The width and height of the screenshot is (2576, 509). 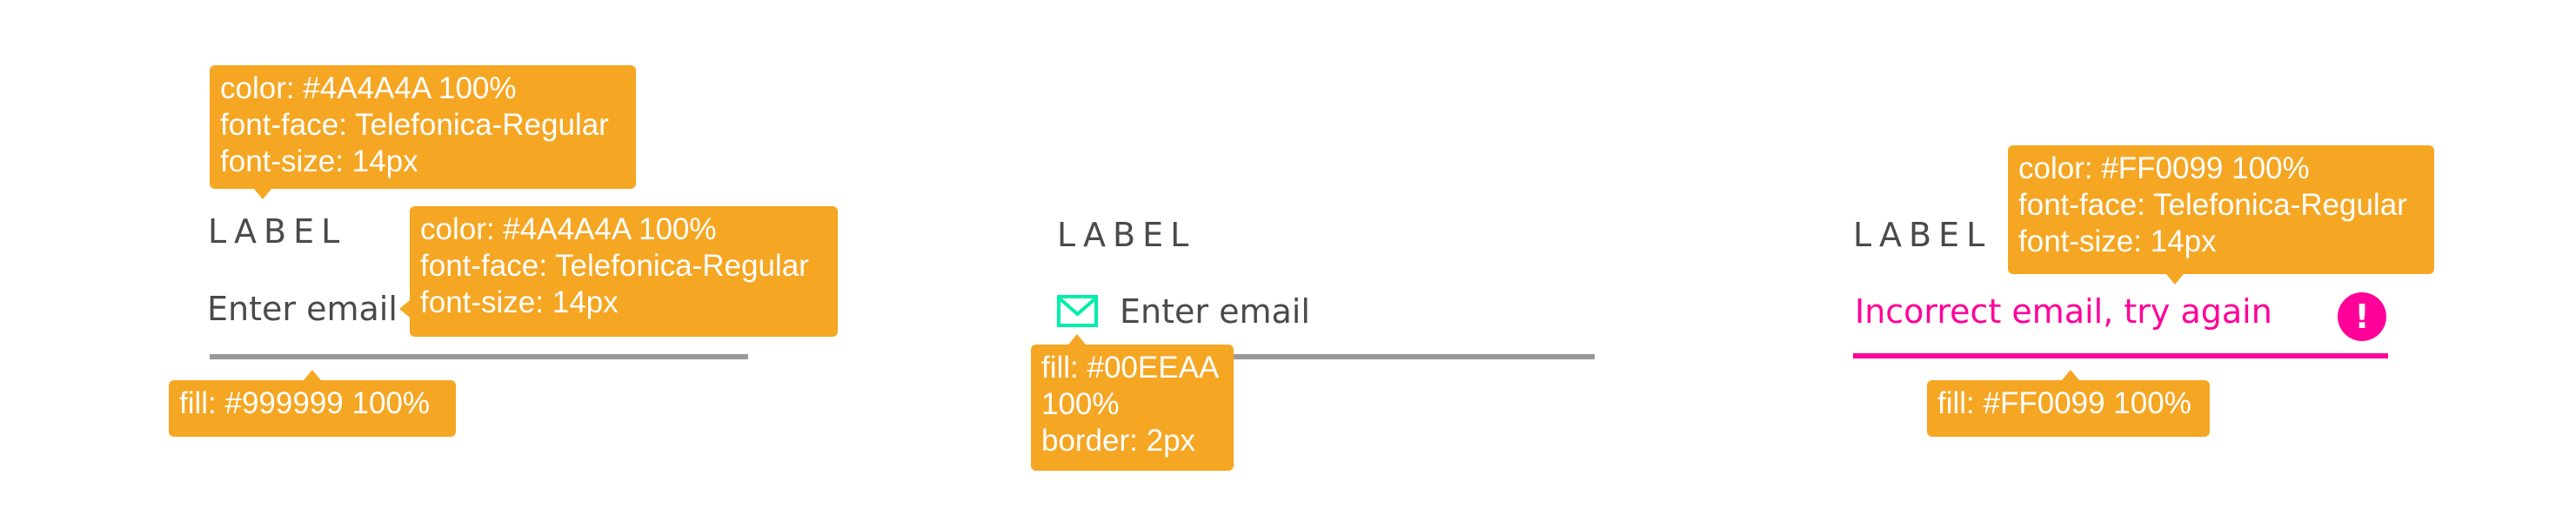 I want to click on spec-line: border: 2px, so click(x=1118, y=441).